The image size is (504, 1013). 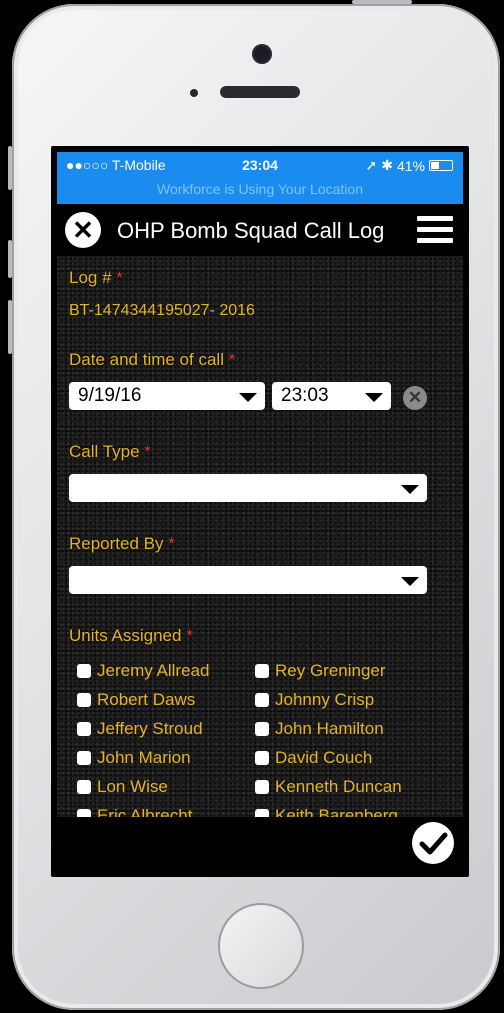 What do you see at coordinates (251, 230) in the screenshot?
I see `page-title: OHP Bomb Squad Call Log` at bounding box center [251, 230].